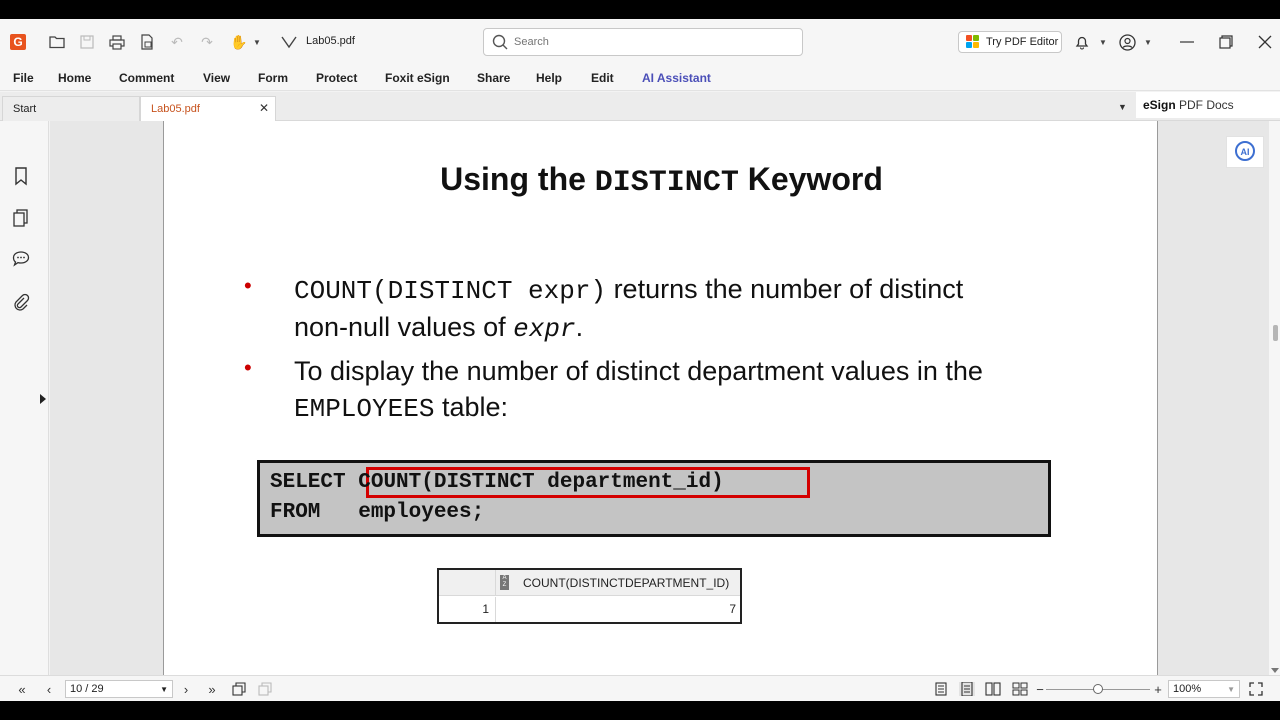 This screenshot has height=720, width=1280. What do you see at coordinates (119, 689) in the screenshot?
I see `page-number-field: 10 / 29 ▼` at bounding box center [119, 689].